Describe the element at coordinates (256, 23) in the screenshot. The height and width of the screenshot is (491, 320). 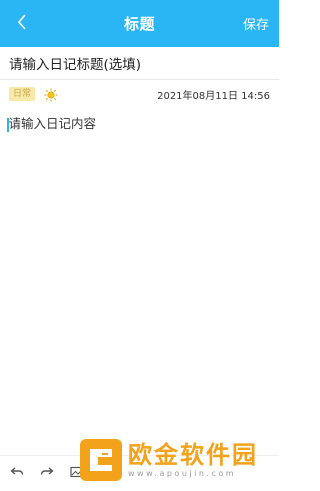
I see `save-button: 保存` at that location.